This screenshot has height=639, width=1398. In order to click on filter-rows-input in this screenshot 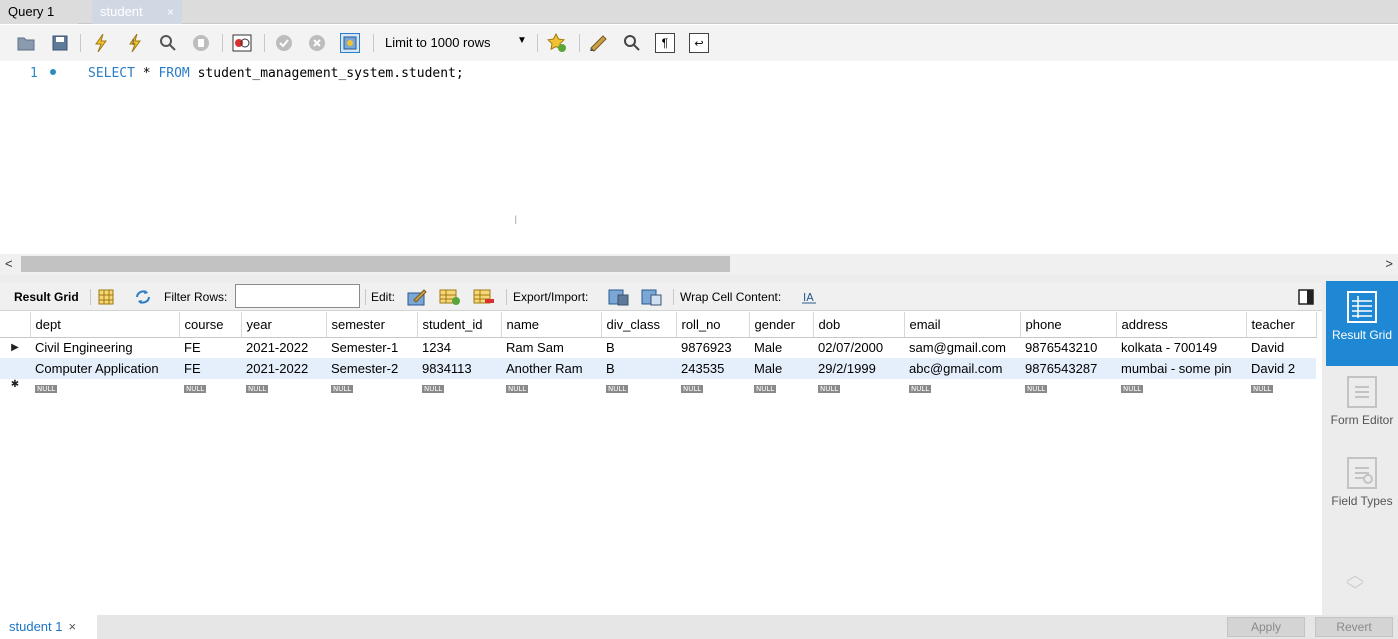, I will do `click(297, 296)`.